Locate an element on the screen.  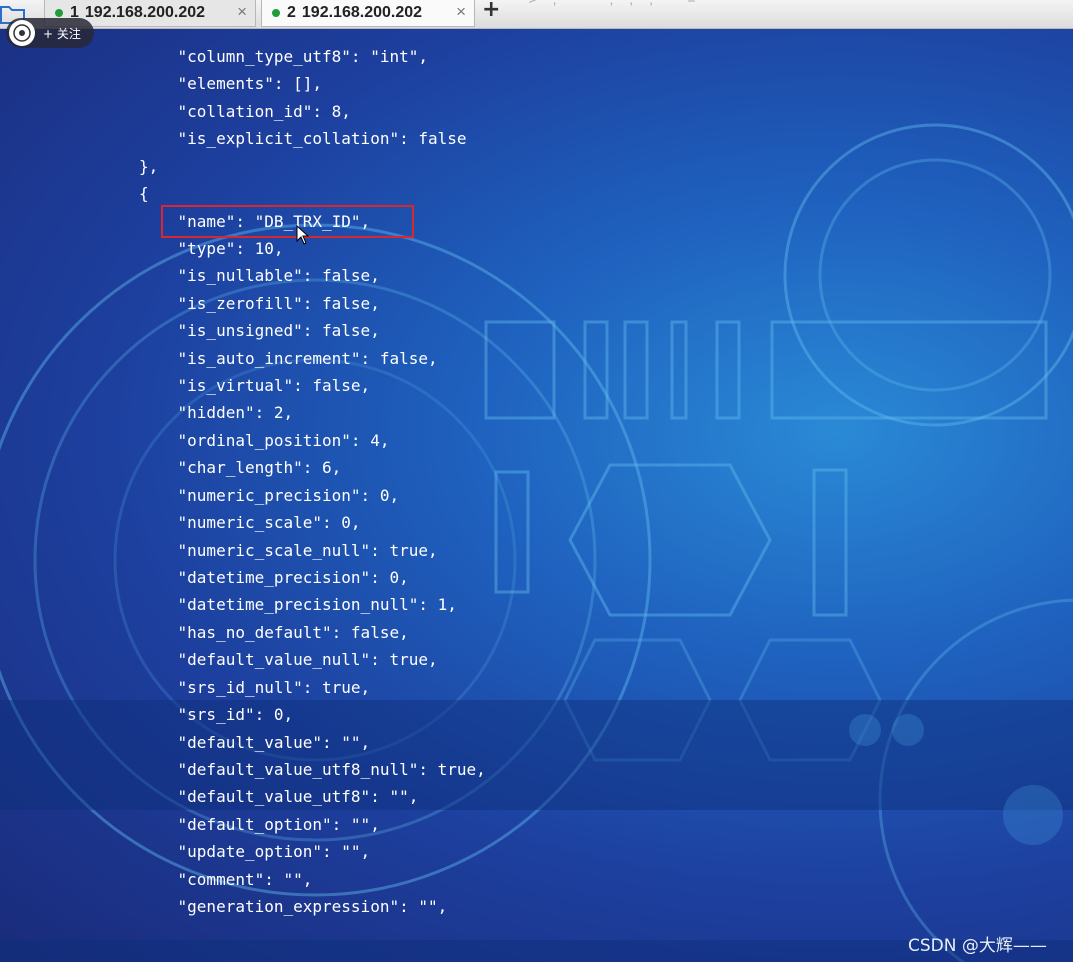
avatar is located at coordinates (22, 33).